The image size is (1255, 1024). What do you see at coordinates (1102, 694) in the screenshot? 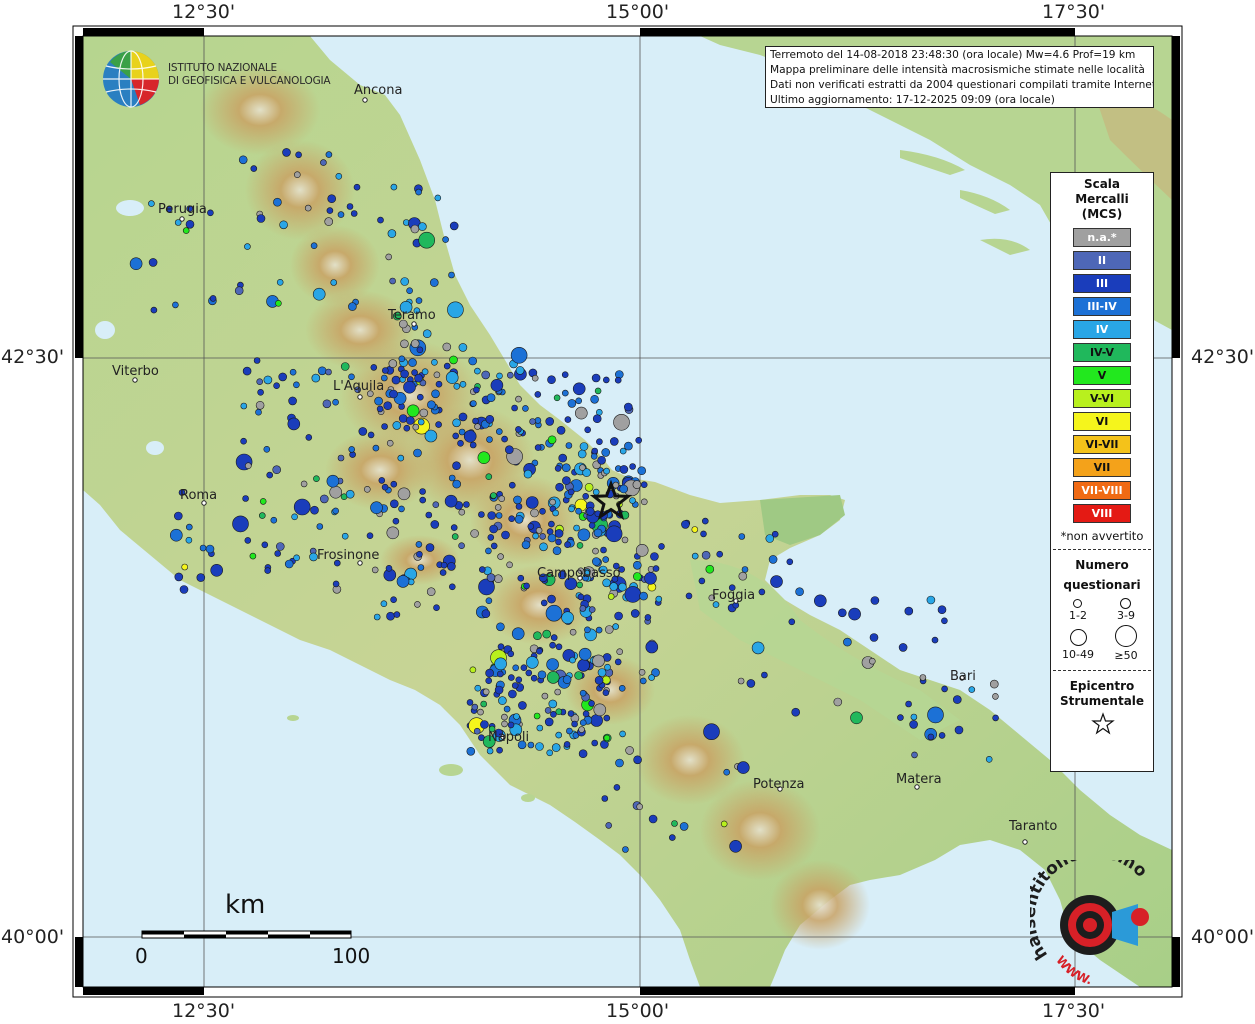
I see `epicenter-title: Epicentro Strumentale` at bounding box center [1102, 694].